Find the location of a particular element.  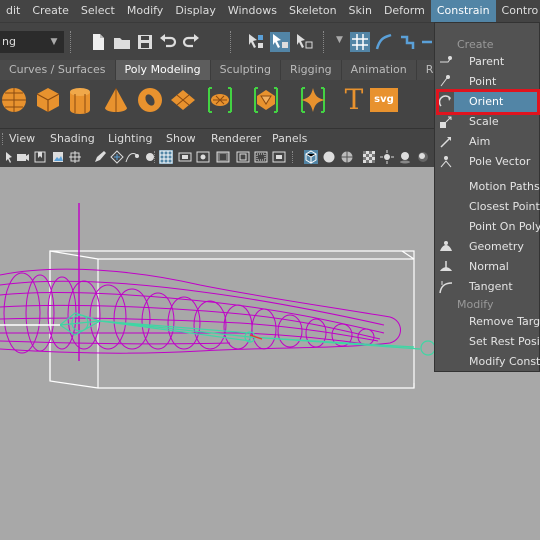

panel-menu-panels: Panels is located at coordinates (289, 138).